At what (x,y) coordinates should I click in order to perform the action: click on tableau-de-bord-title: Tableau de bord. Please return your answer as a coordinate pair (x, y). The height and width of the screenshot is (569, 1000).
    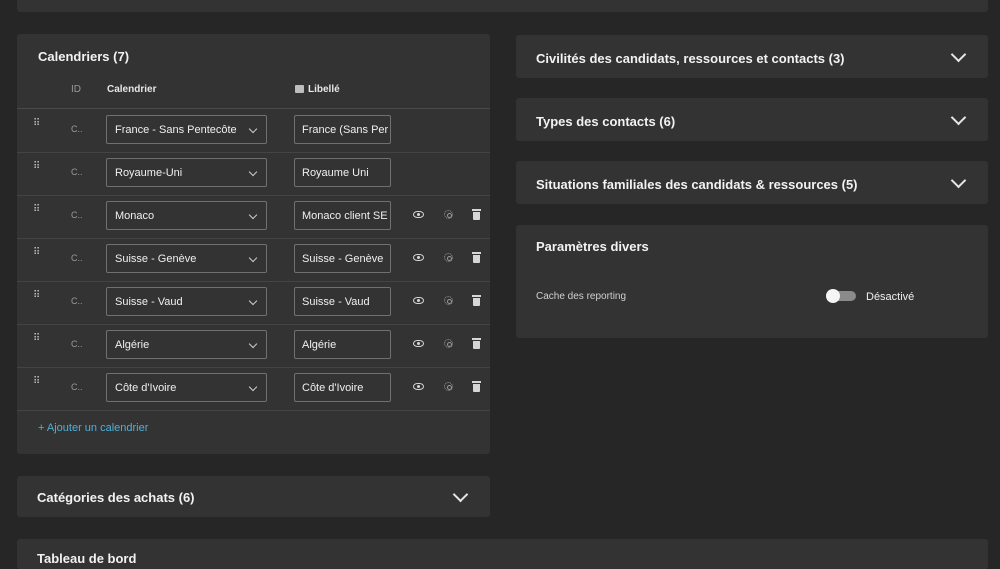
    Looking at the image, I should click on (87, 558).